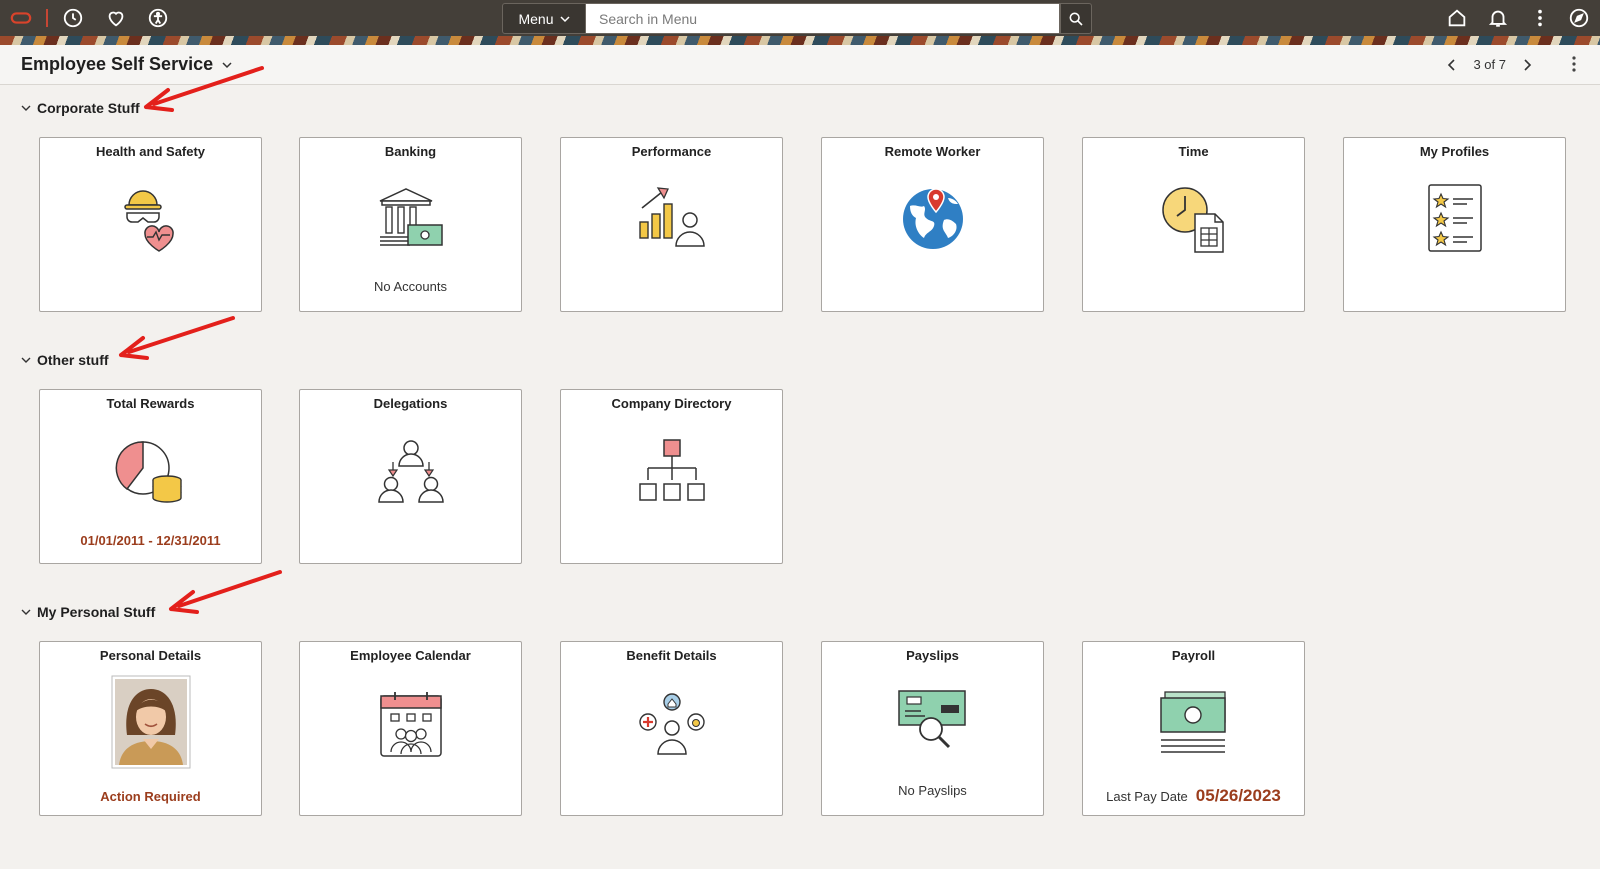 The width and height of the screenshot is (1600, 869). I want to click on clock-timesheet-icon, so click(1192, 220).